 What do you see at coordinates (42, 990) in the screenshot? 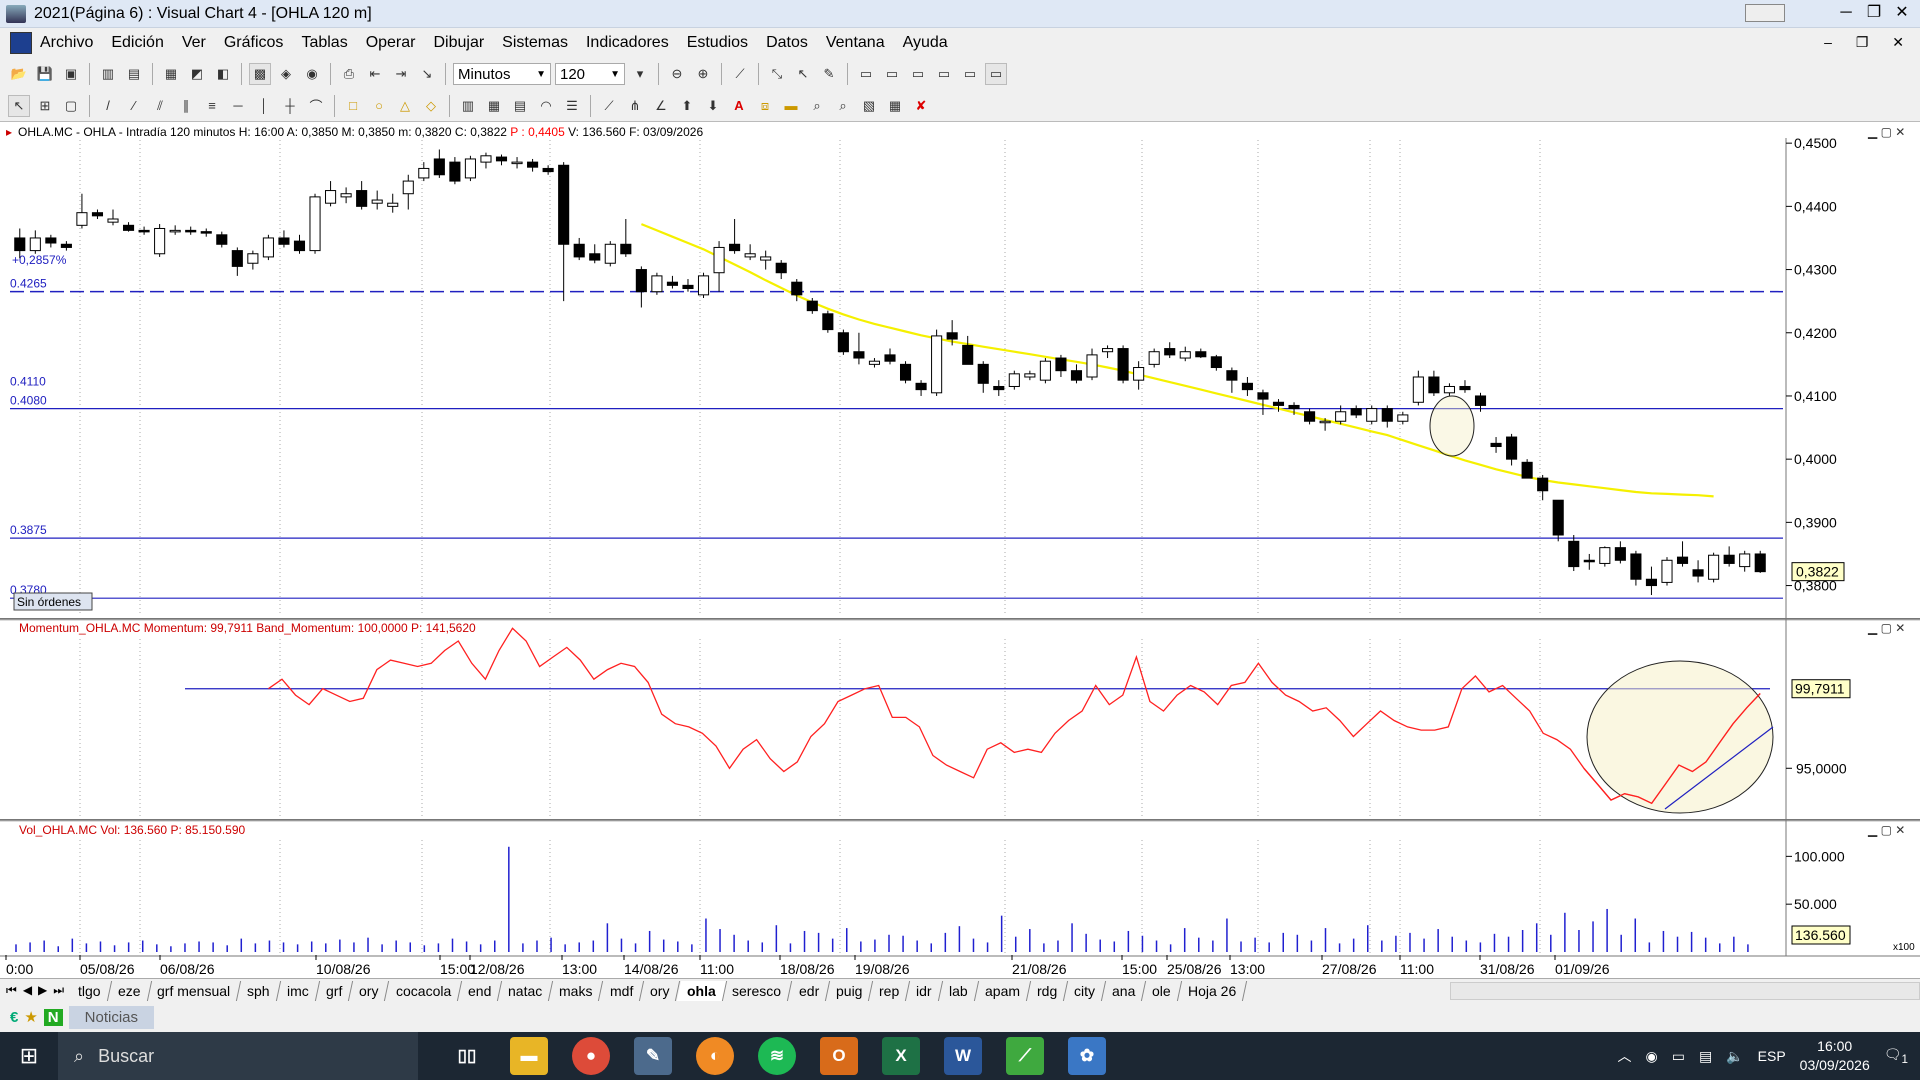
I see `next-tab-icon: ▶` at bounding box center [42, 990].